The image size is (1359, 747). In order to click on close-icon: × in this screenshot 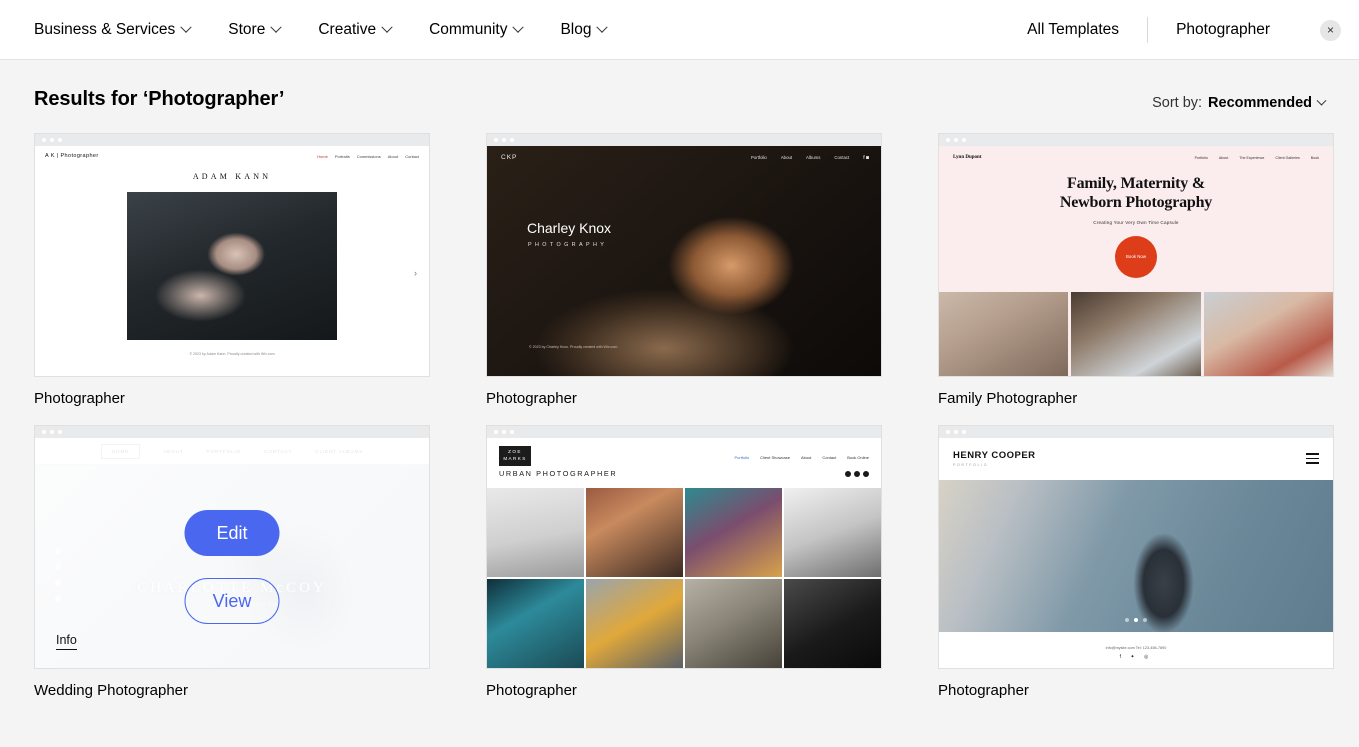, I will do `click(1330, 30)`.